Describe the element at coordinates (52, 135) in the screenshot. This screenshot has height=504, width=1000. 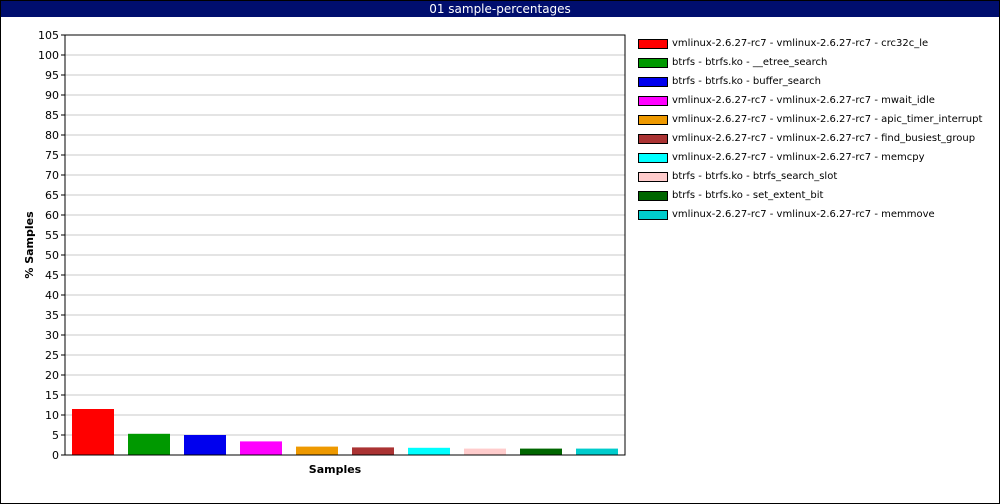
I see `y-tick-label: 80` at that location.